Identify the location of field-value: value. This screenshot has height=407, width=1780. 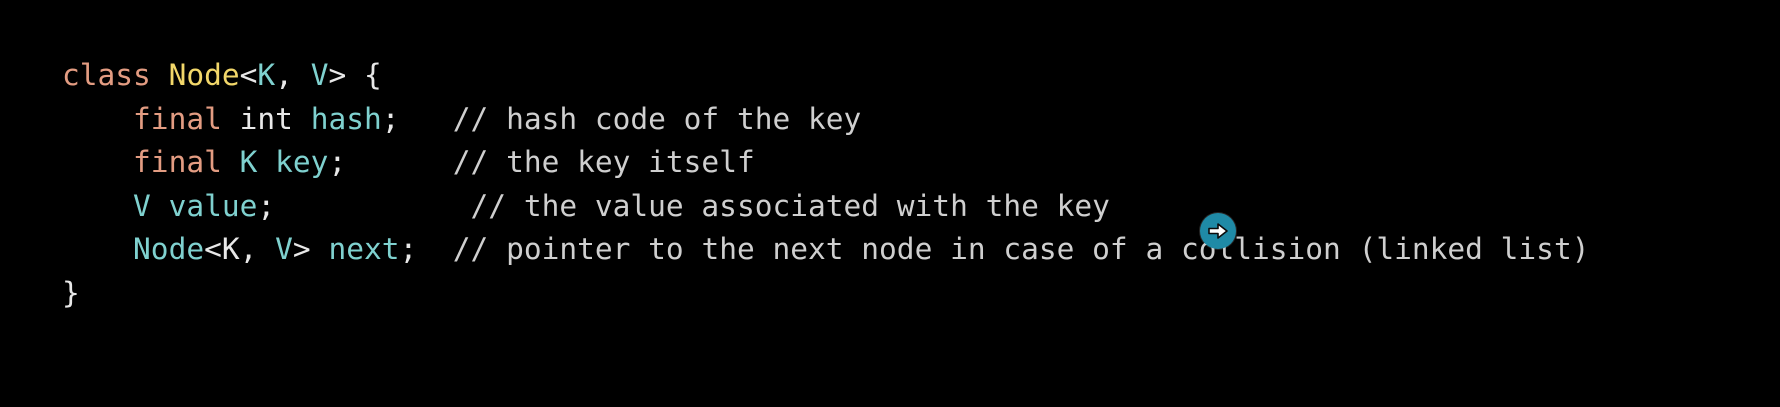
(213, 205).